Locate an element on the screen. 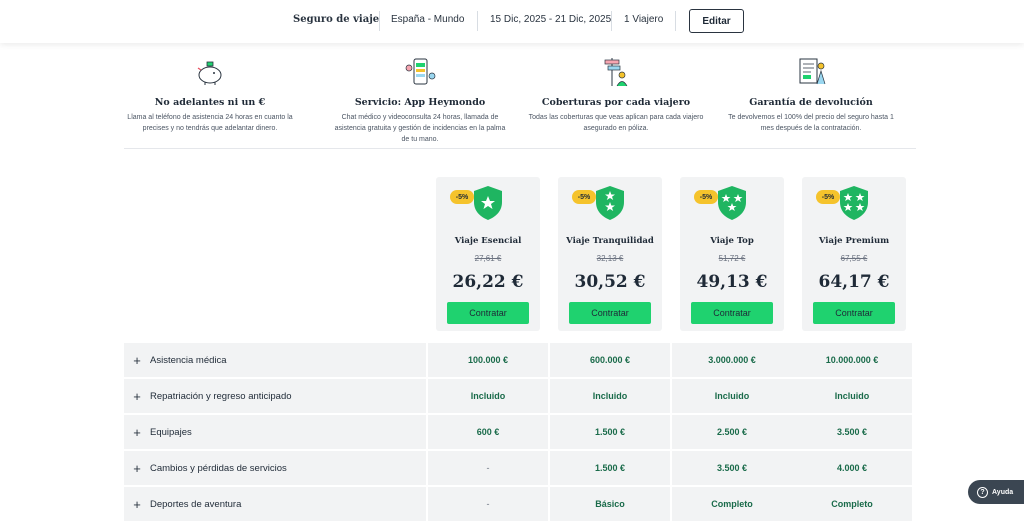 The height and width of the screenshot is (521, 1024). coverage-row-luggage: + Equipajes 600 € 1.500 € 2.500 € 3.500 € is located at coordinates (518, 432).